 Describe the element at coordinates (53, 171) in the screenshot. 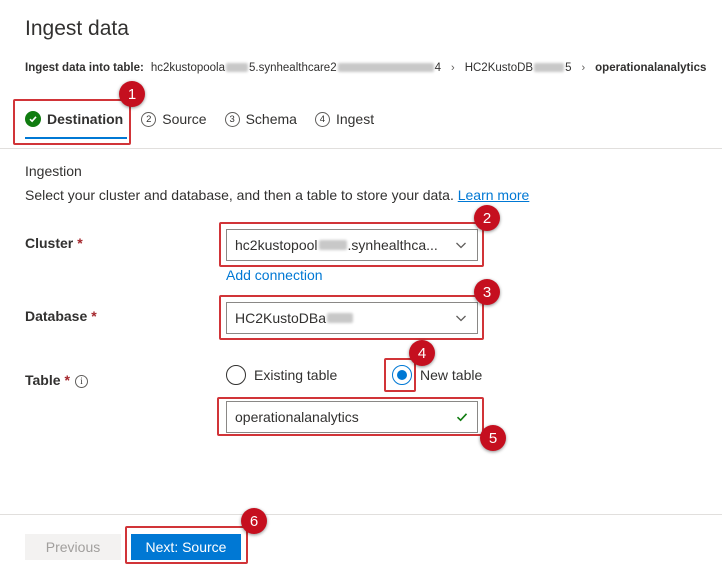

I see `section-title: Ingestion` at that location.